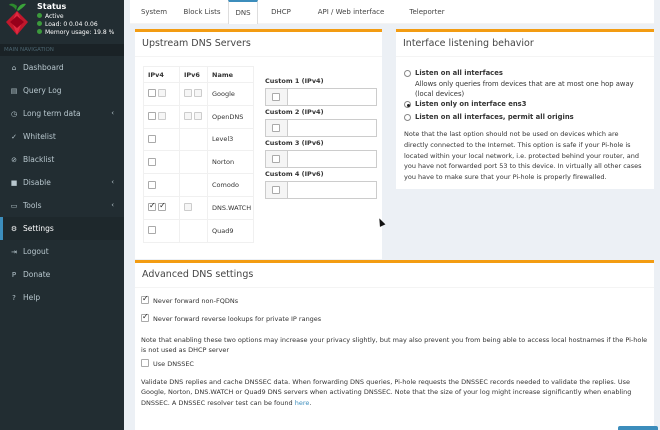  I want to click on radio-label: Listen on all interfaces, so click(459, 73).